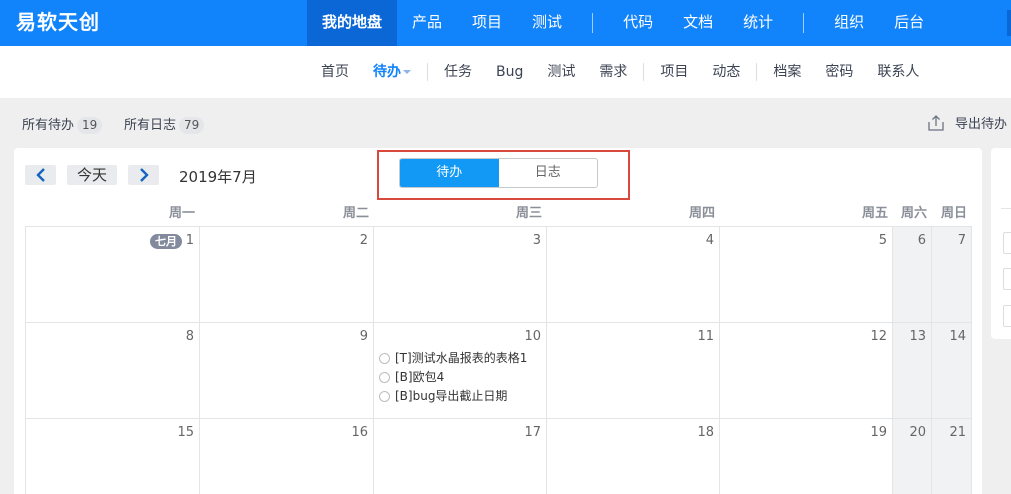 The width and height of the screenshot is (1011, 494). I want to click on calendar-day-cell: 17, so click(460, 456).